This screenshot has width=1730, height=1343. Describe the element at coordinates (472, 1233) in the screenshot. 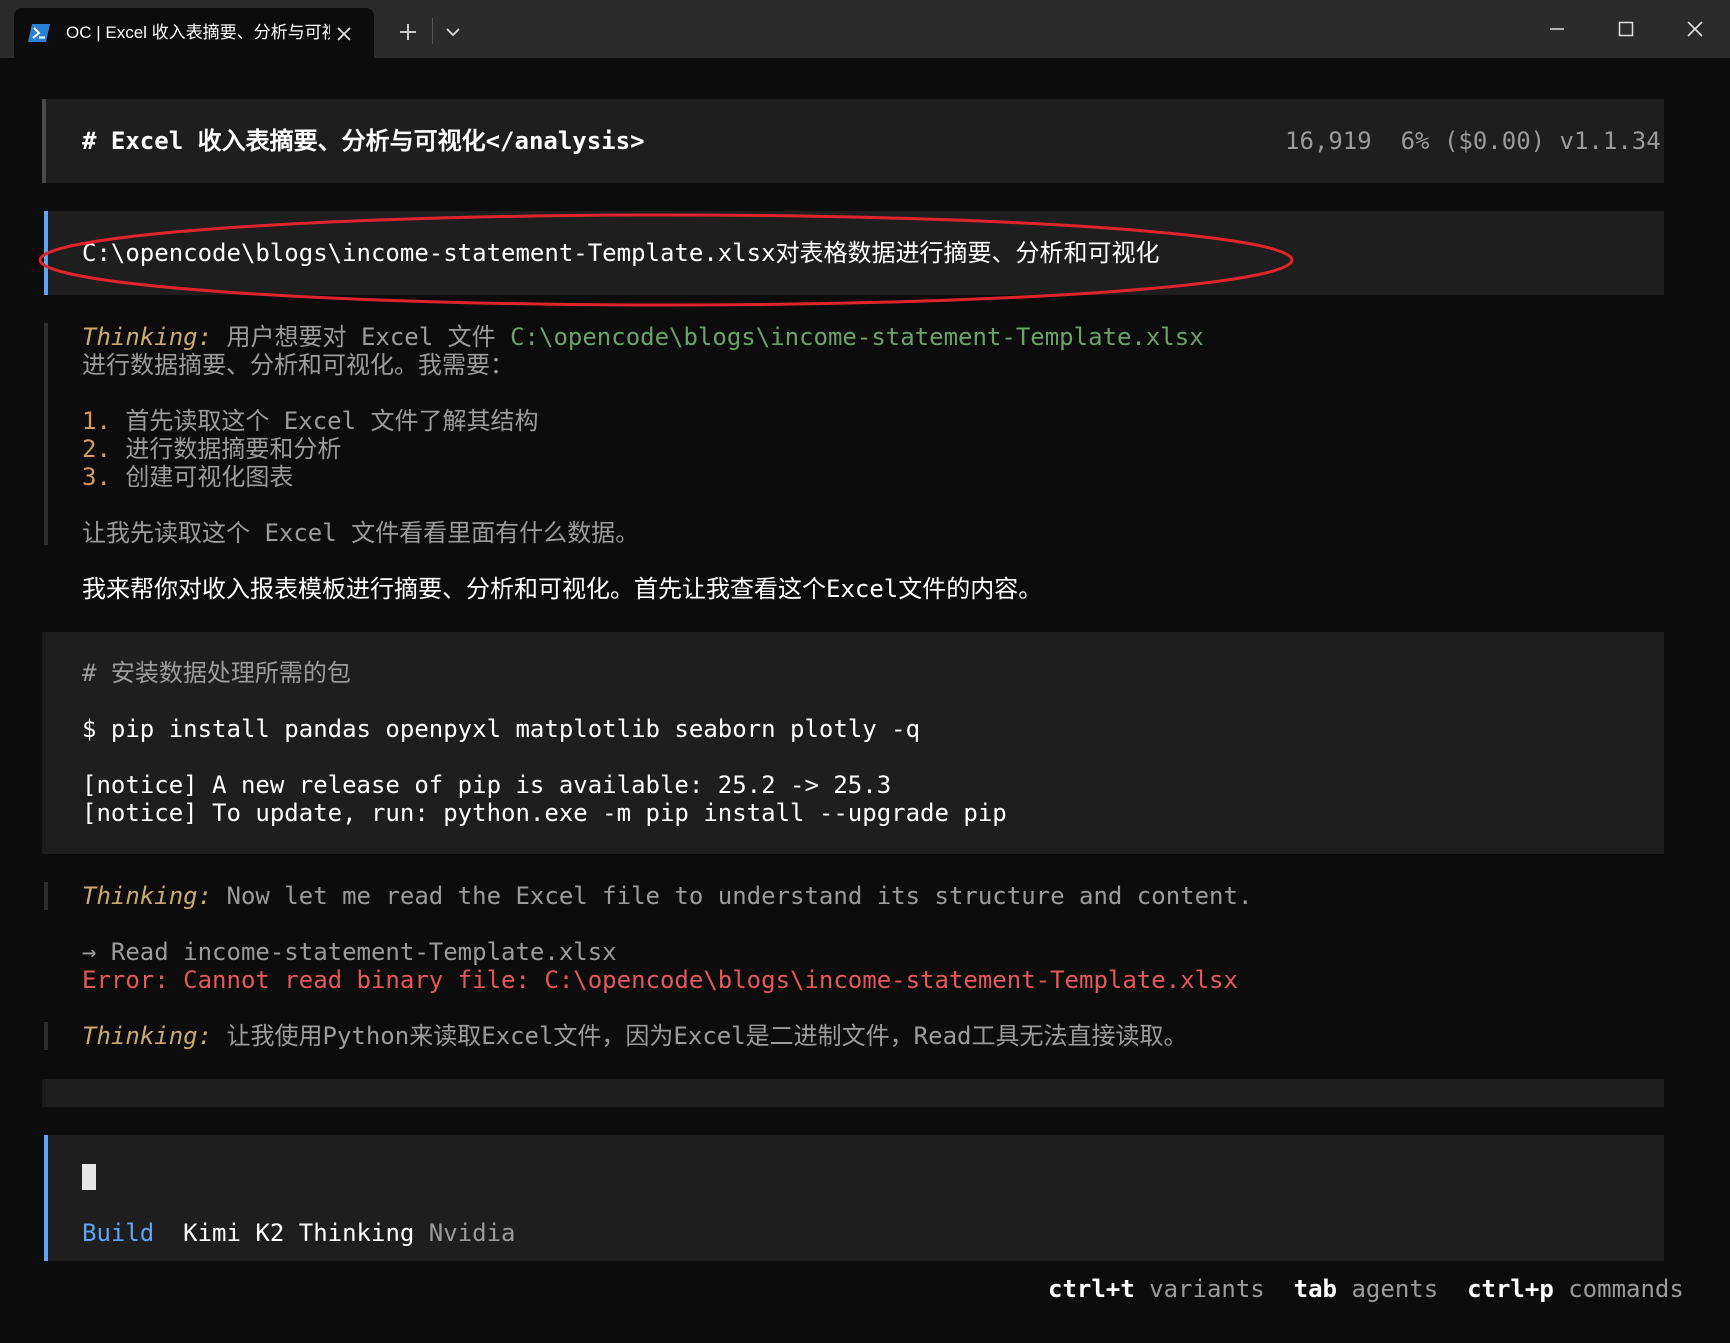

I see `provider-name: Nvidia` at that location.